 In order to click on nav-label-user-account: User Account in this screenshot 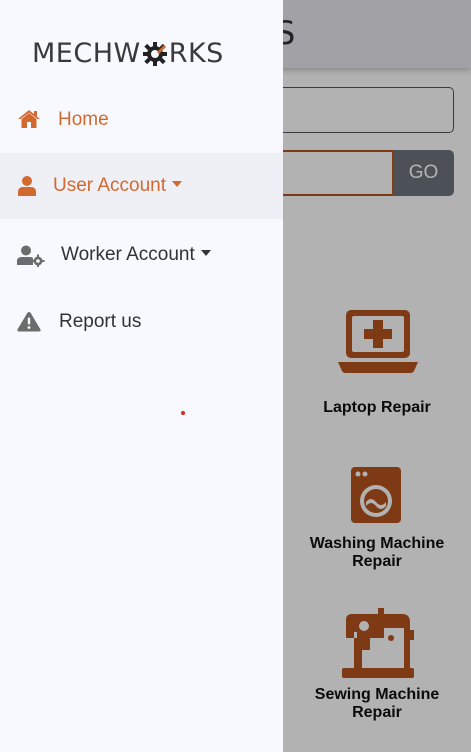, I will do `click(117, 186)`.